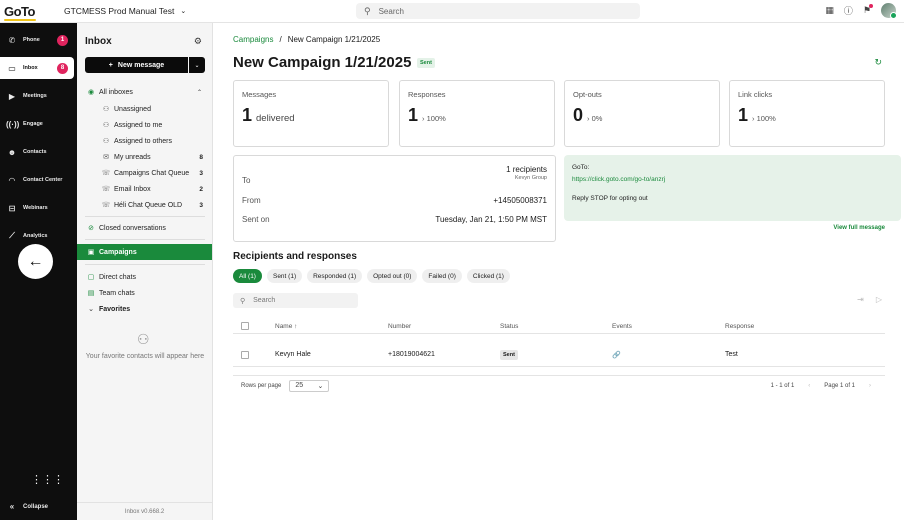 Image resolution: width=904 pixels, height=520 pixels. What do you see at coordinates (253, 39) in the screenshot?
I see `breadcrumb-campaigns-link: Campaigns` at bounding box center [253, 39].